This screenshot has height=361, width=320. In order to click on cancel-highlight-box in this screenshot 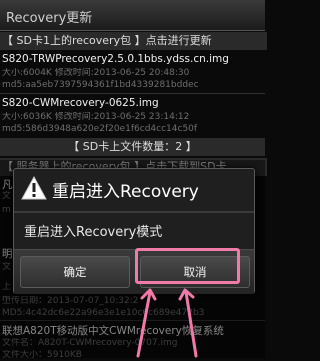, I will do `click(187, 266)`.